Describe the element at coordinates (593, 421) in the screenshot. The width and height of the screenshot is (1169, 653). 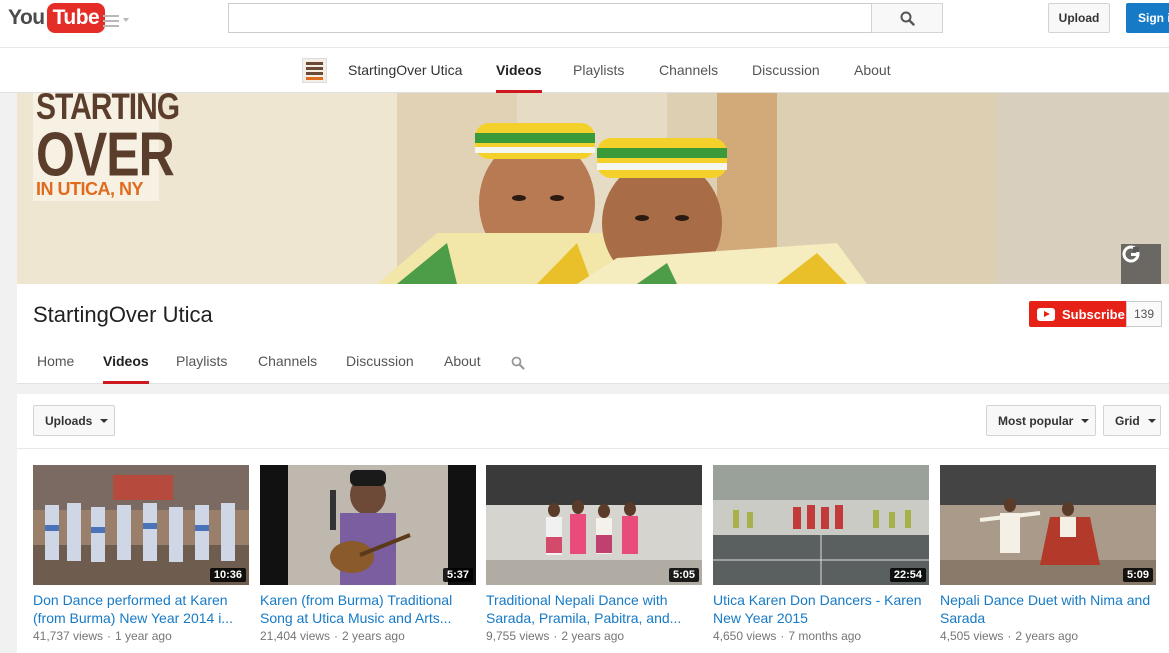
I see `content-toolbar: Uploads Most popular Grid` at that location.